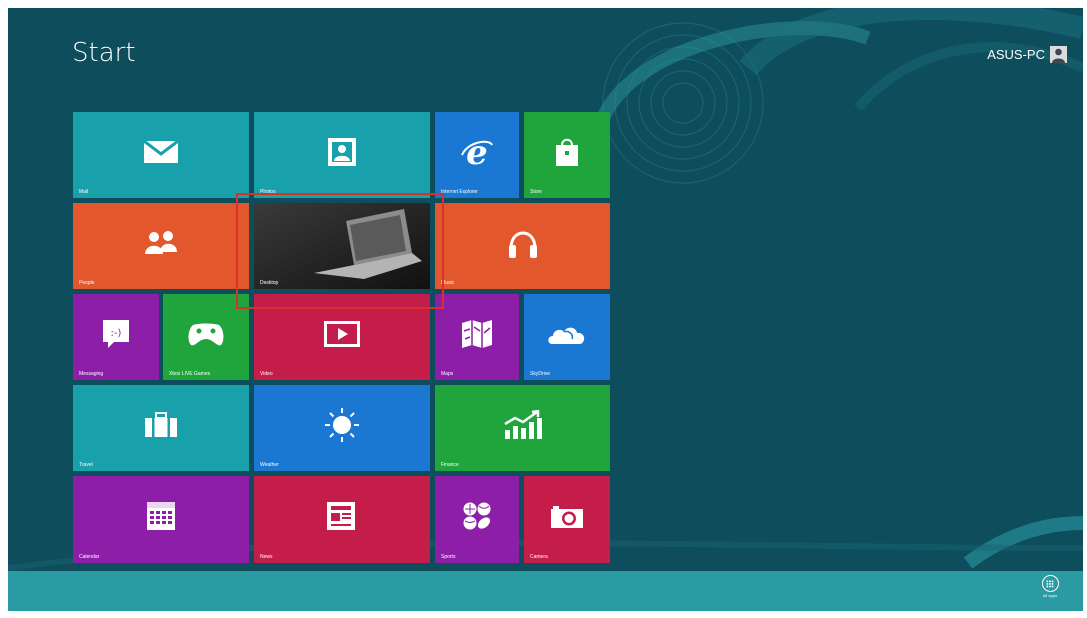 This screenshot has height=618, width=1087. Describe the element at coordinates (206, 334) in the screenshot. I see `xbox-controller-icon` at that location.